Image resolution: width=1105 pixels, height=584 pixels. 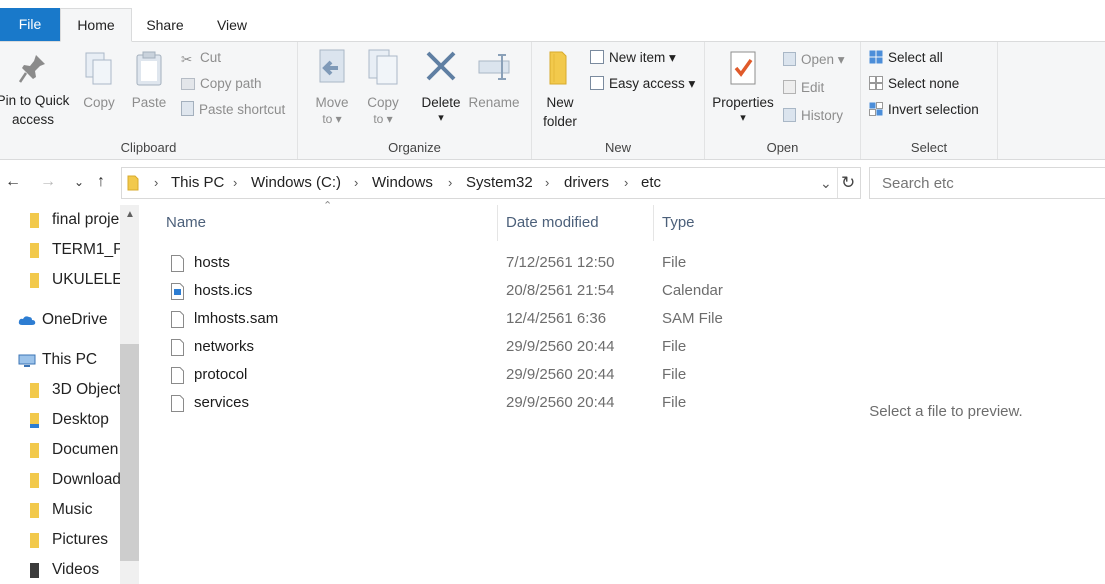 What do you see at coordinates (332, 87) in the screenshot?
I see `move-to-button: Move to ▾` at bounding box center [332, 87].